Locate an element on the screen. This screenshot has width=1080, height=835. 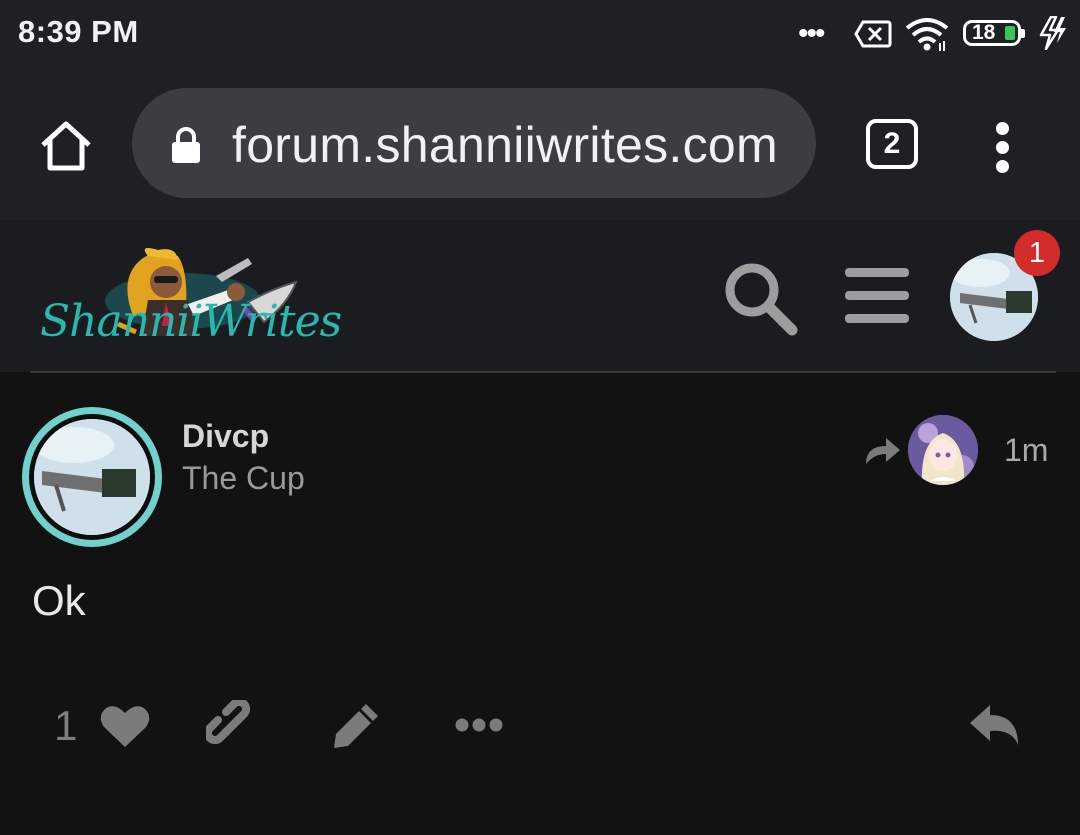
wifi-icon is located at coordinates (927, 34).